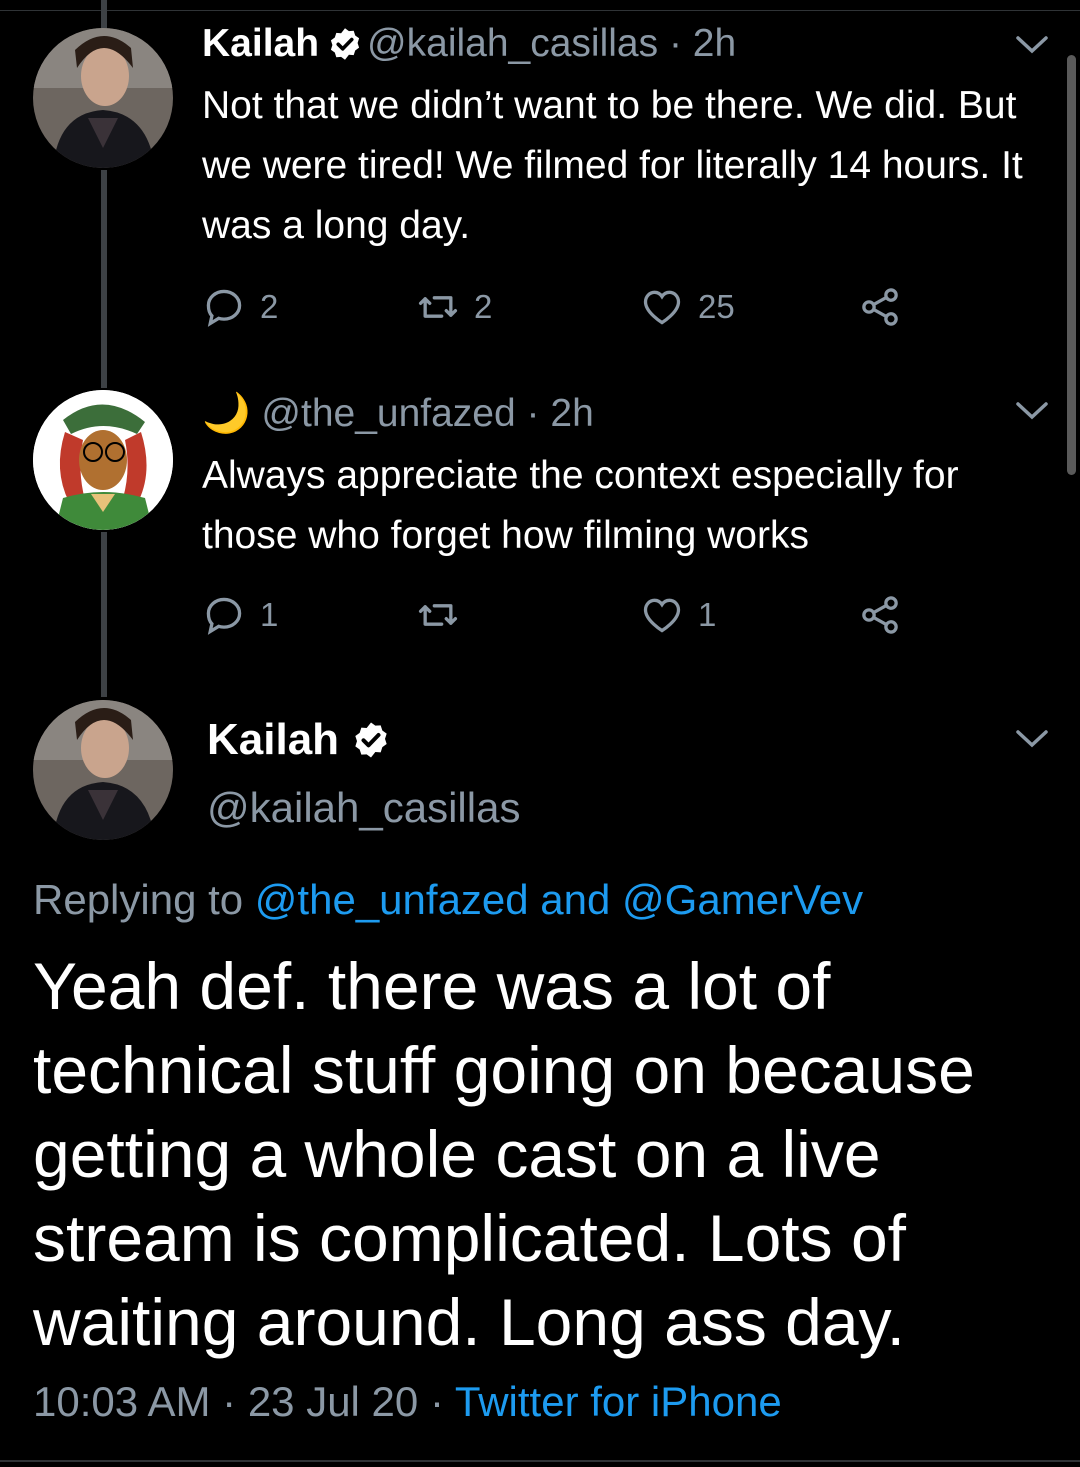  I want to click on tweet-header: 🌙 @the_unfazed · 2h, so click(398, 414).